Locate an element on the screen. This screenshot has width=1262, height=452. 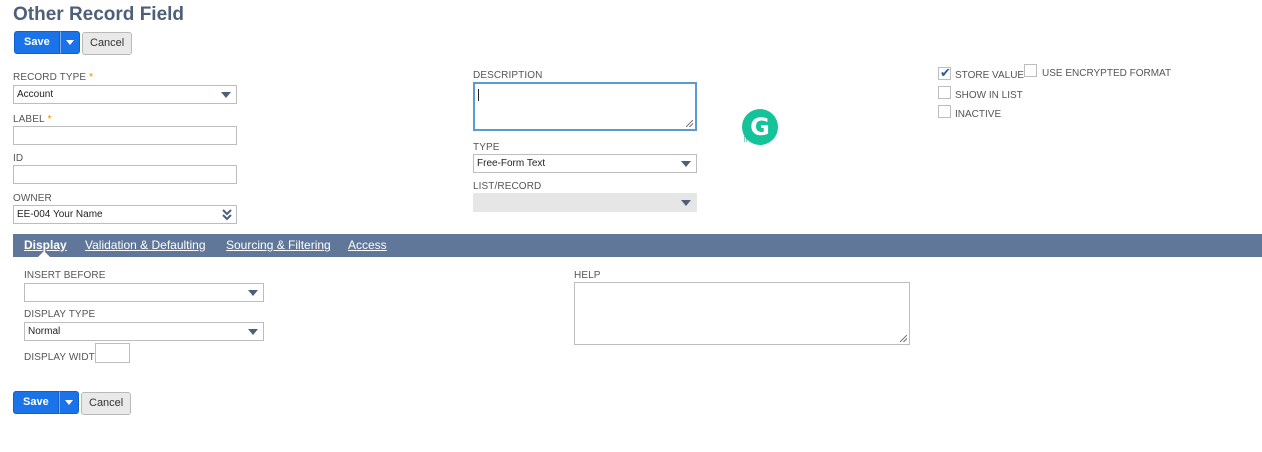
bottom-save-button-group: Save is located at coordinates (46, 402).